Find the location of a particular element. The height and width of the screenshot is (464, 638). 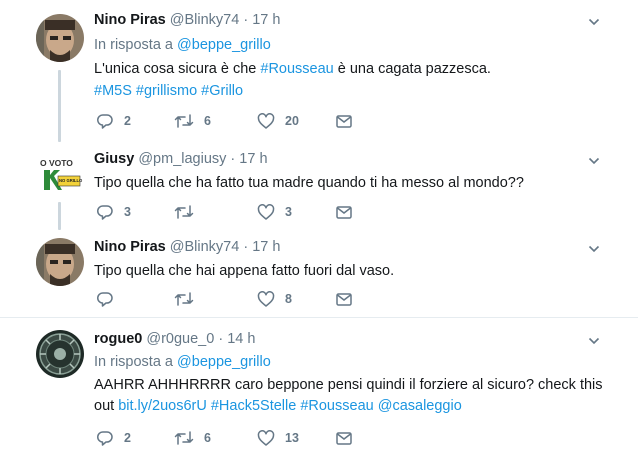

tweet-header: Giusy @pm_lagiusy · 17 h is located at coordinates (181, 159).